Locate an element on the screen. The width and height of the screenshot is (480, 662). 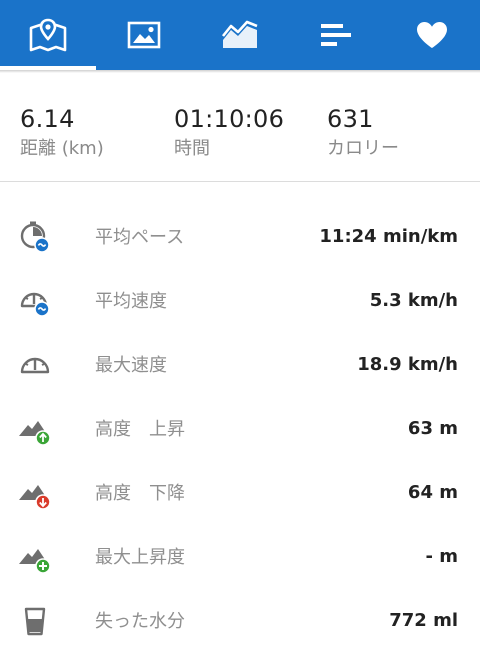
map-icon is located at coordinates (48, 35).